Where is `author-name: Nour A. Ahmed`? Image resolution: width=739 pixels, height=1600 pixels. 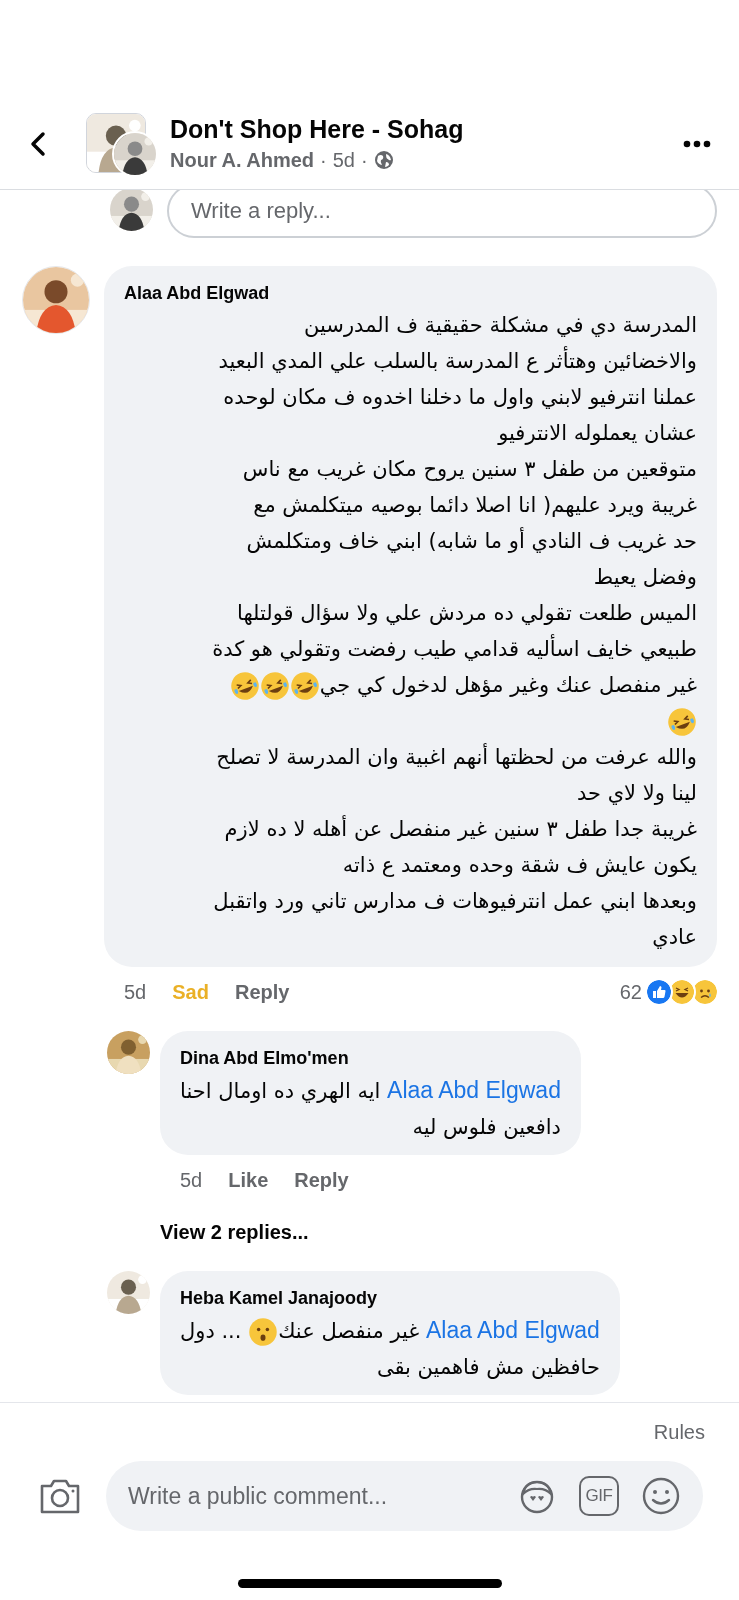
author-name: Nour A. Ahmed is located at coordinates (242, 159).